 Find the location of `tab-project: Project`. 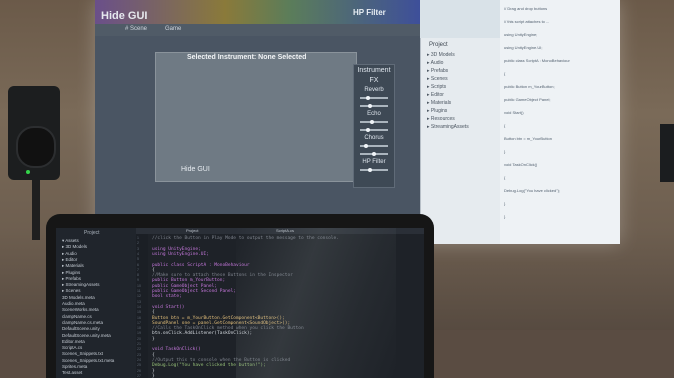

tab-project: Project is located at coordinates (192, 230).